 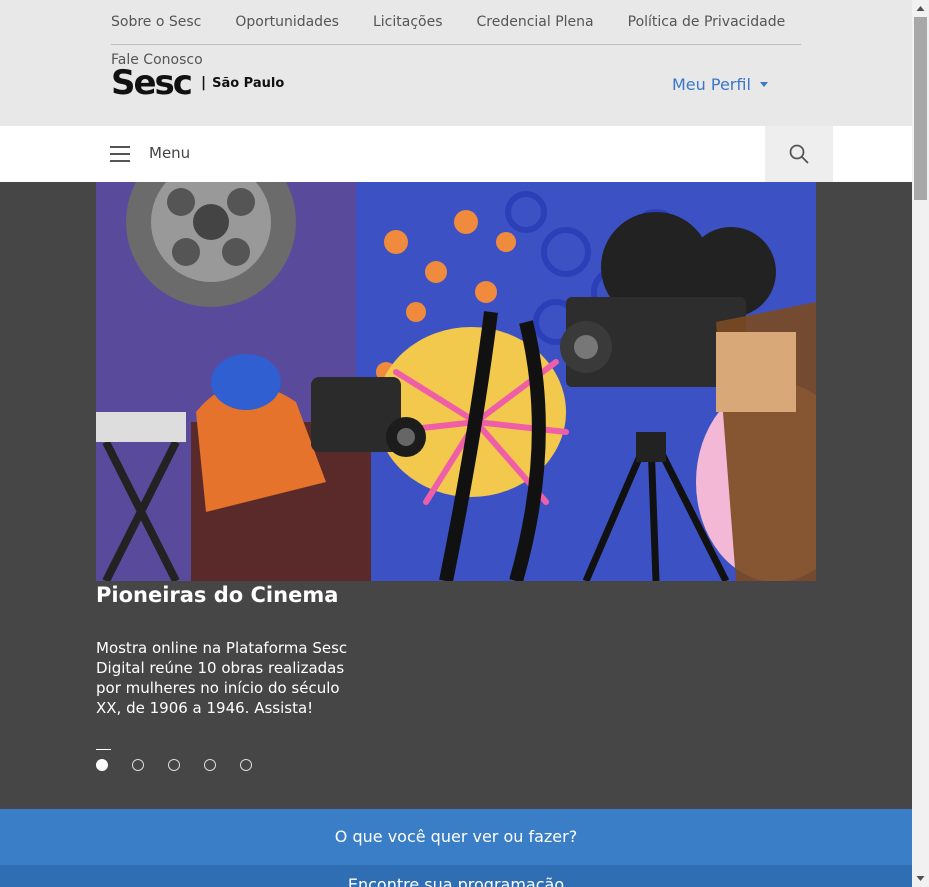 I want to click on hero-title: Pioneiras do Cinema, so click(x=217, y=595).